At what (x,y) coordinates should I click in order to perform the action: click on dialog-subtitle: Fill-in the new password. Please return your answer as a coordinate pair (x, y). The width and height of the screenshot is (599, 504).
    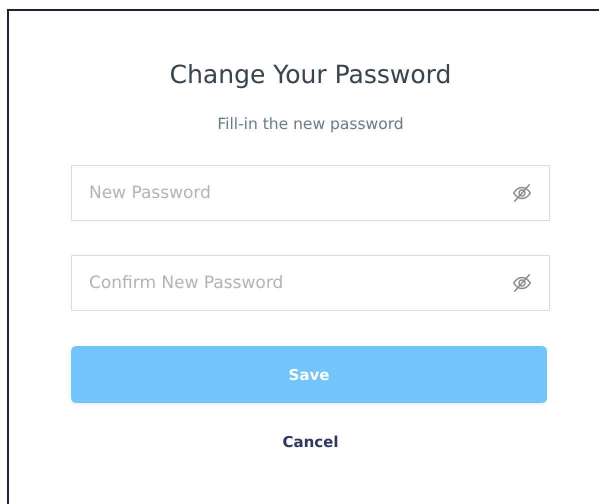
    Looking at the image, I should click on (310, 124).